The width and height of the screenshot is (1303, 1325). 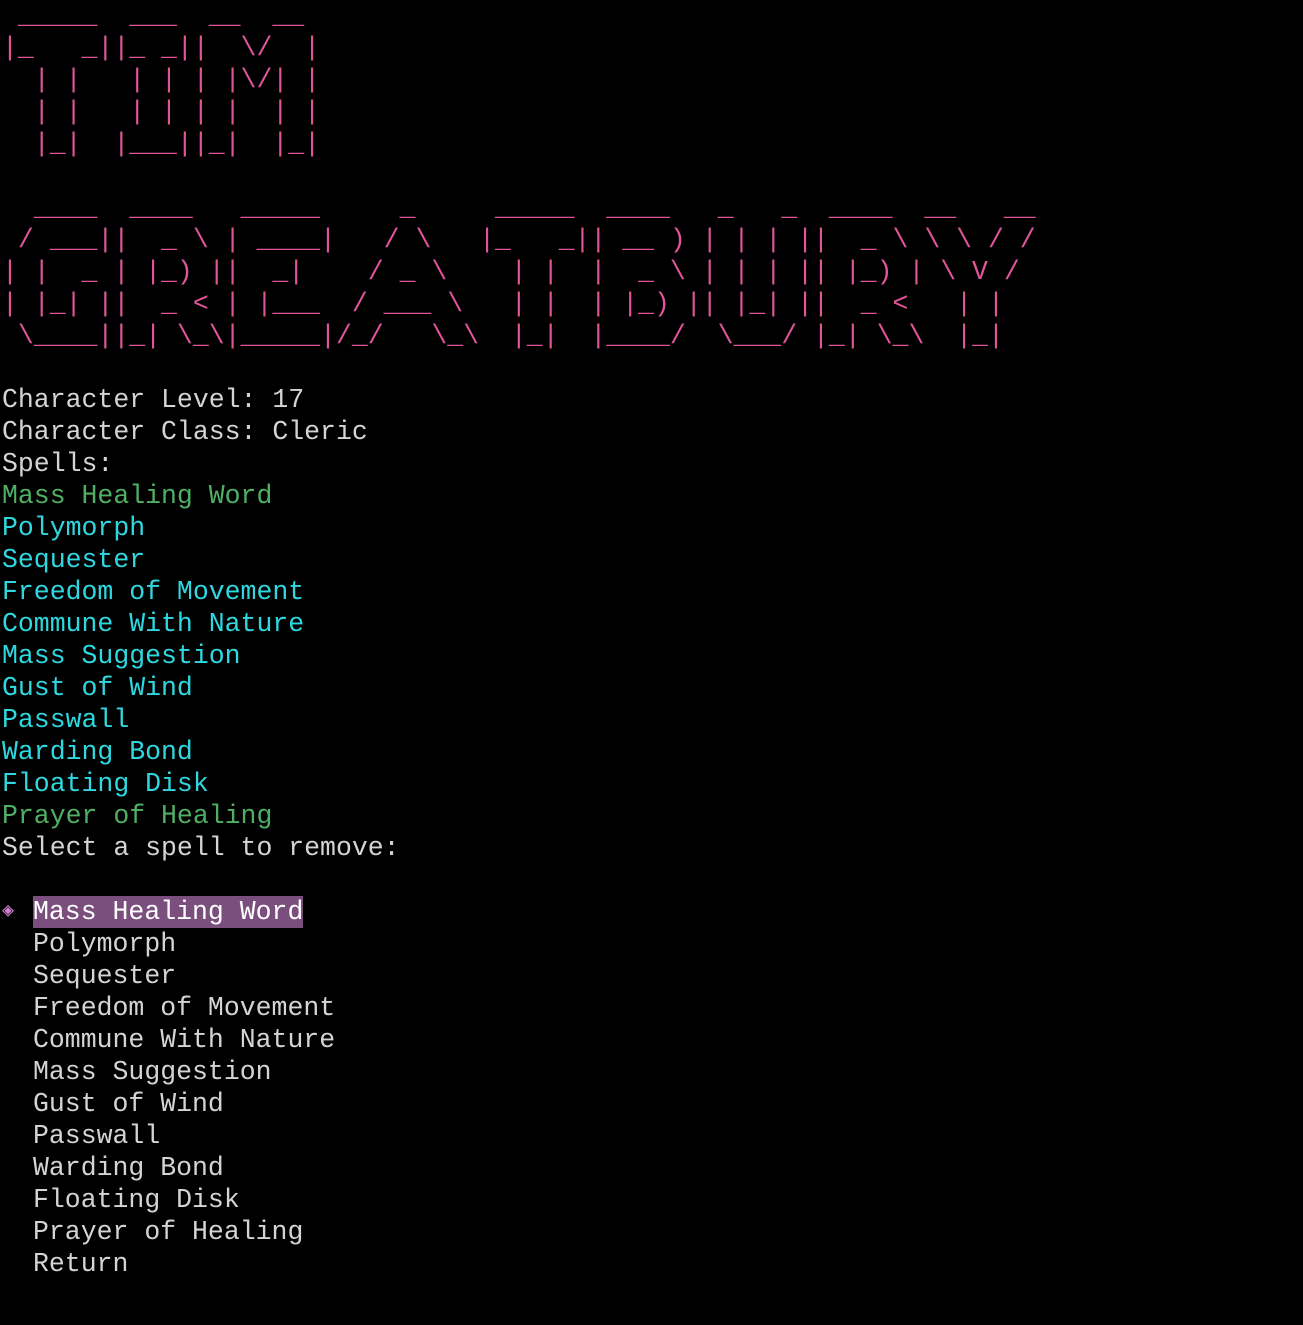 What do you see at coordinates (97, 688) in the screenshot?
I see `spell-list-item: Gust of Wind` at bounding box center [97, 688].